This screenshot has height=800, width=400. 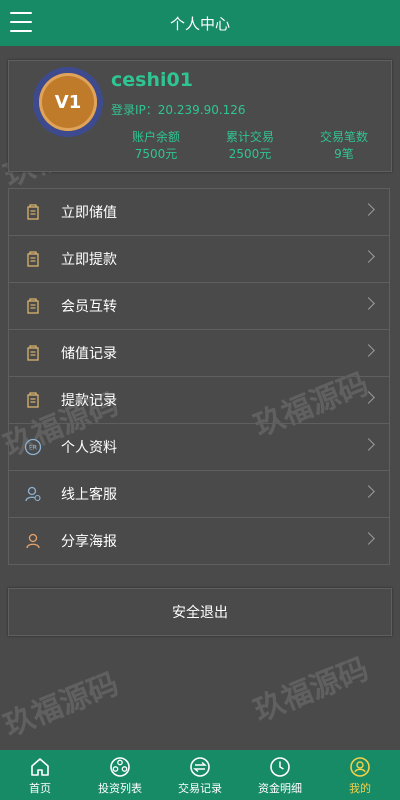 I want to click on user-icon, so click(x=360, y=767).